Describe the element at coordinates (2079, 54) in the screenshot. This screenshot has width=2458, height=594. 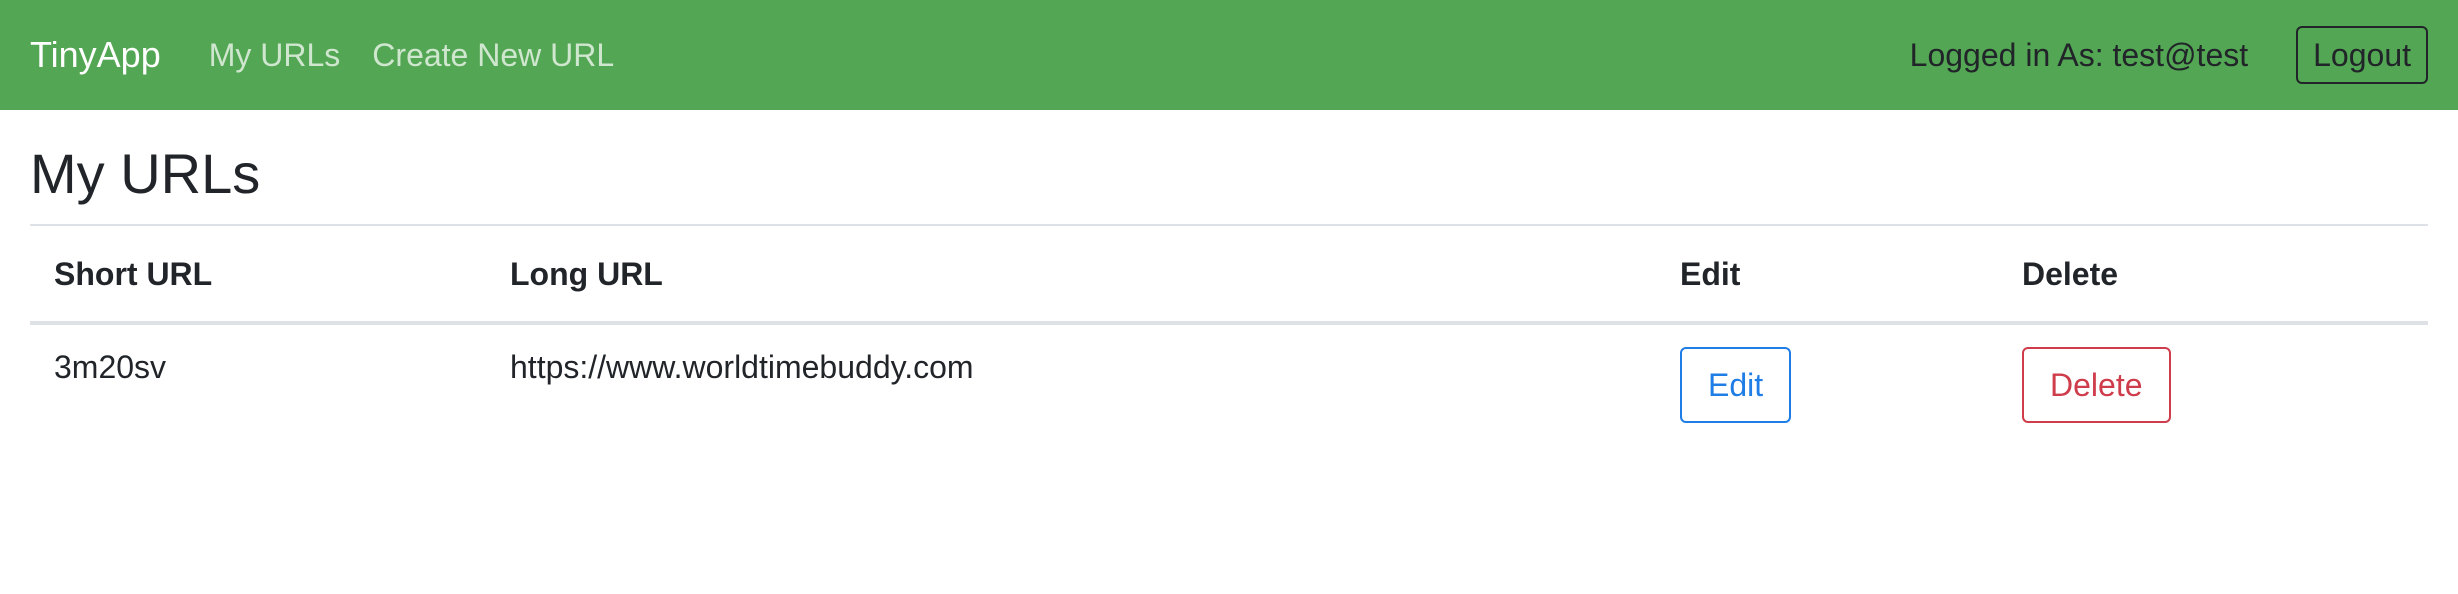
I see `logged-in-status: Logged in As: test@test` at that location.